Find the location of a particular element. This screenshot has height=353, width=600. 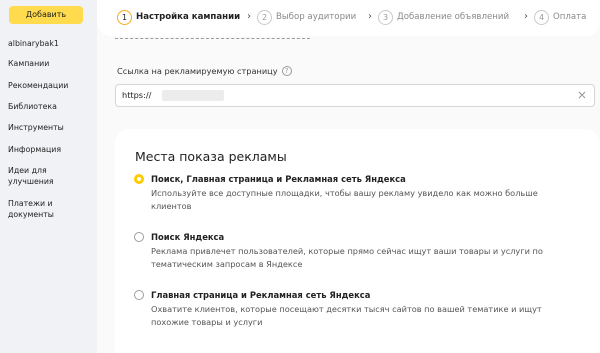

sidebar-item-ideas: Идеи для улучшения is located at coordinates (38, 176).